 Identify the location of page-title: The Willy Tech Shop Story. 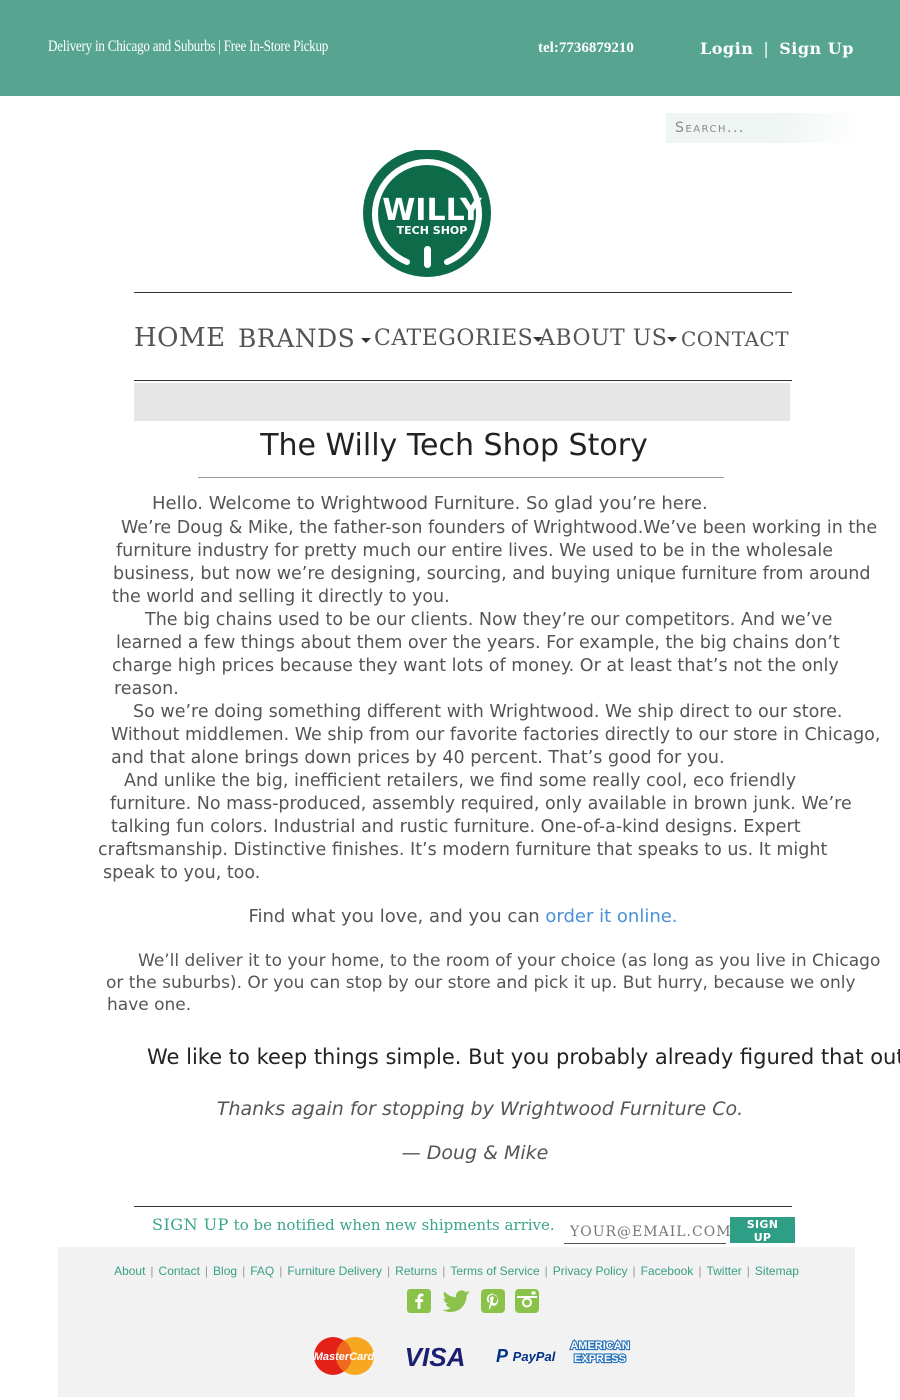
(454, 445).